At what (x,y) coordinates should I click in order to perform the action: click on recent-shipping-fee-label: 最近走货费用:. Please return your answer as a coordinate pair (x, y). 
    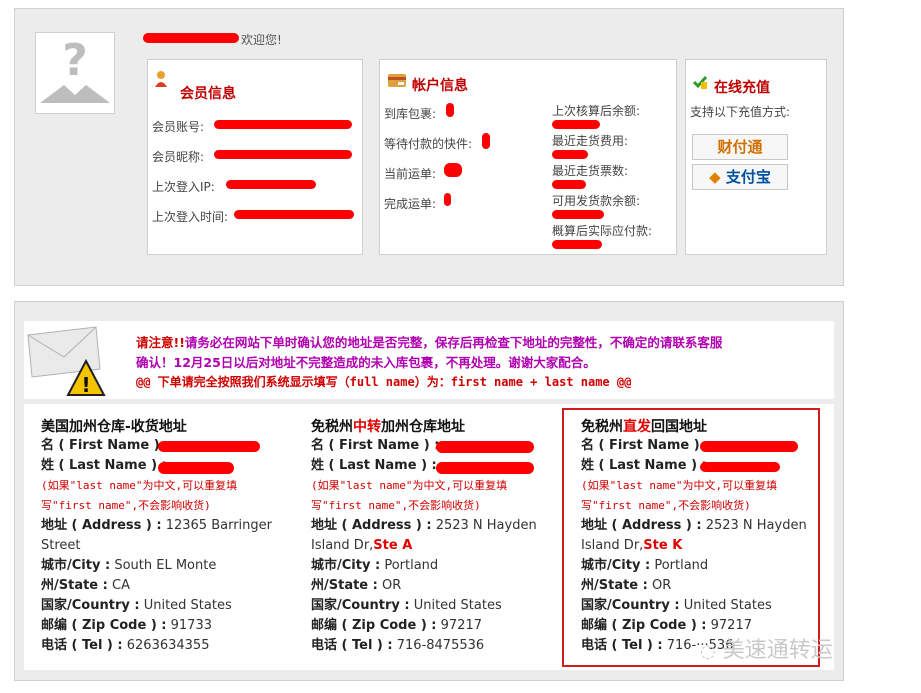
    Looking at the image, I should click on (590, 141).